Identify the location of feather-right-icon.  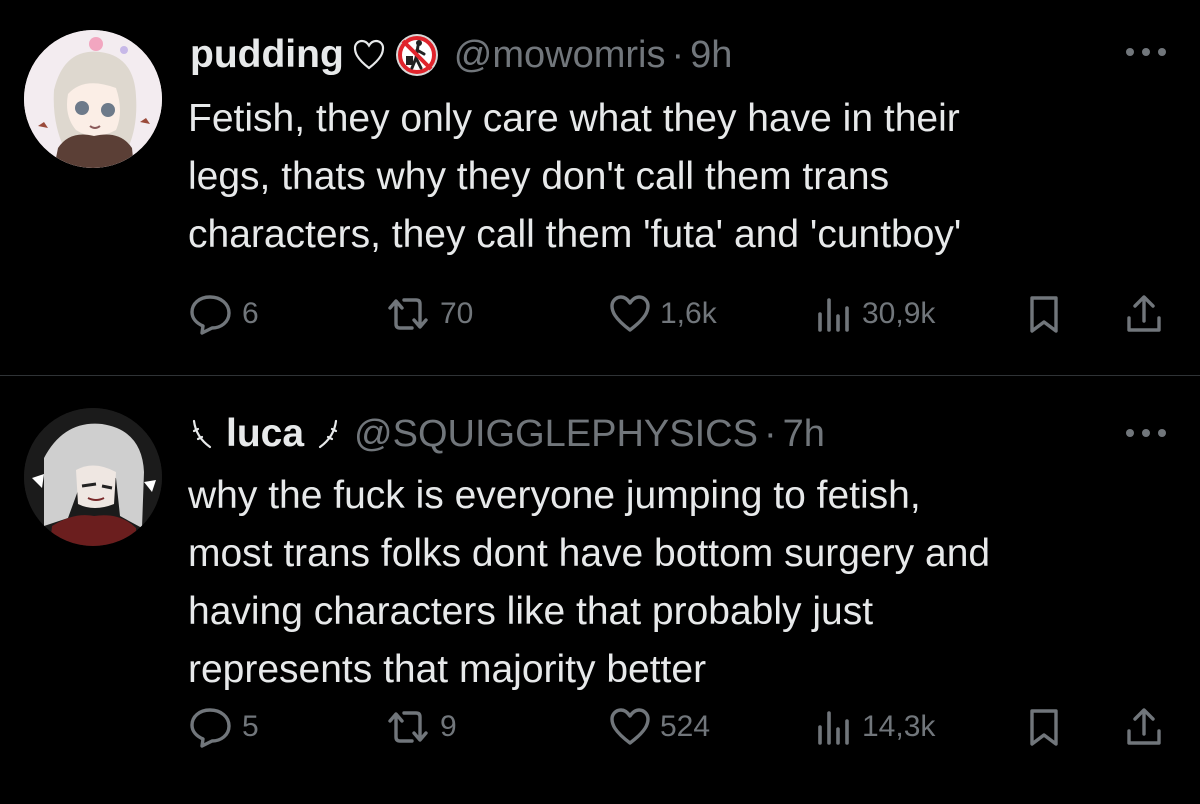
(327, 434).